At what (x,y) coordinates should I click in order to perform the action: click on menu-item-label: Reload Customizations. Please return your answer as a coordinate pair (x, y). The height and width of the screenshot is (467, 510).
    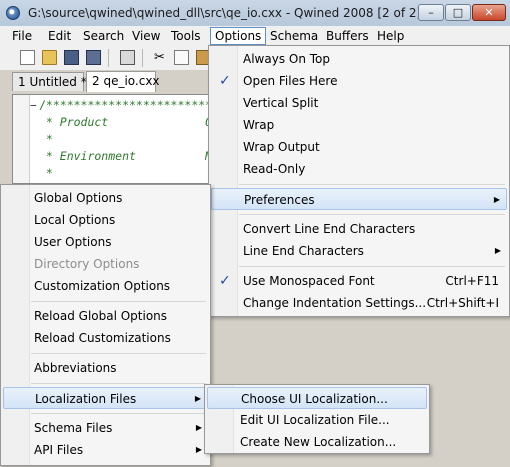
    Looking at the image, I should click on (102, 338).